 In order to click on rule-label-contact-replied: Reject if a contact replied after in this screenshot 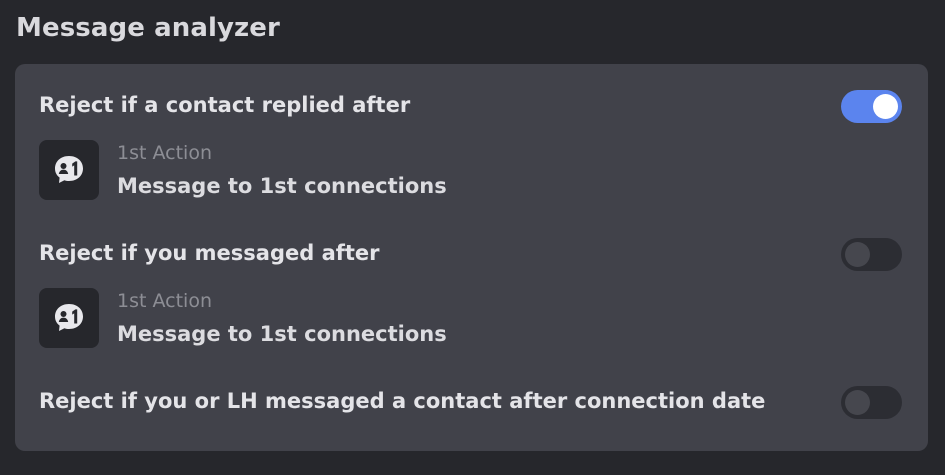, I will do `click(225, 105)`.